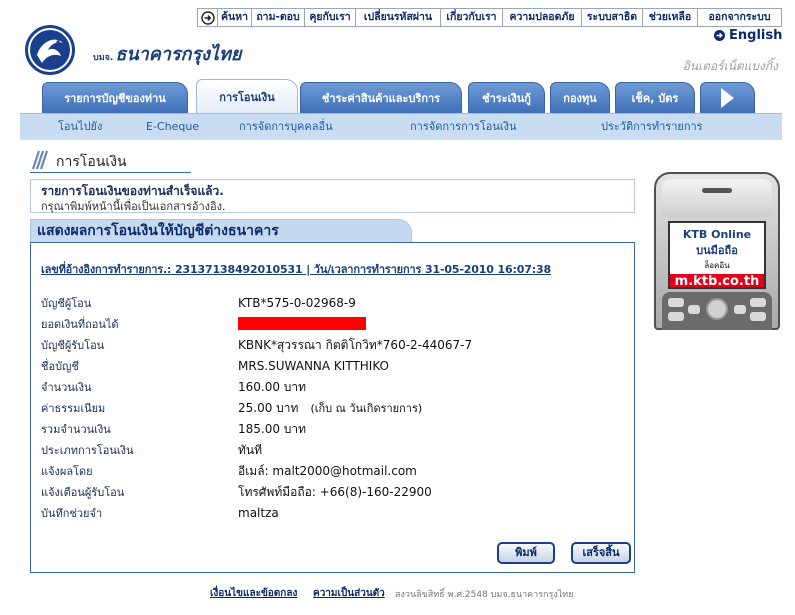  What do you see at coordinates (272, 387) in the screenshot?
I see `amount-value: 160.00 บาท` at bounding box center [272, 387].